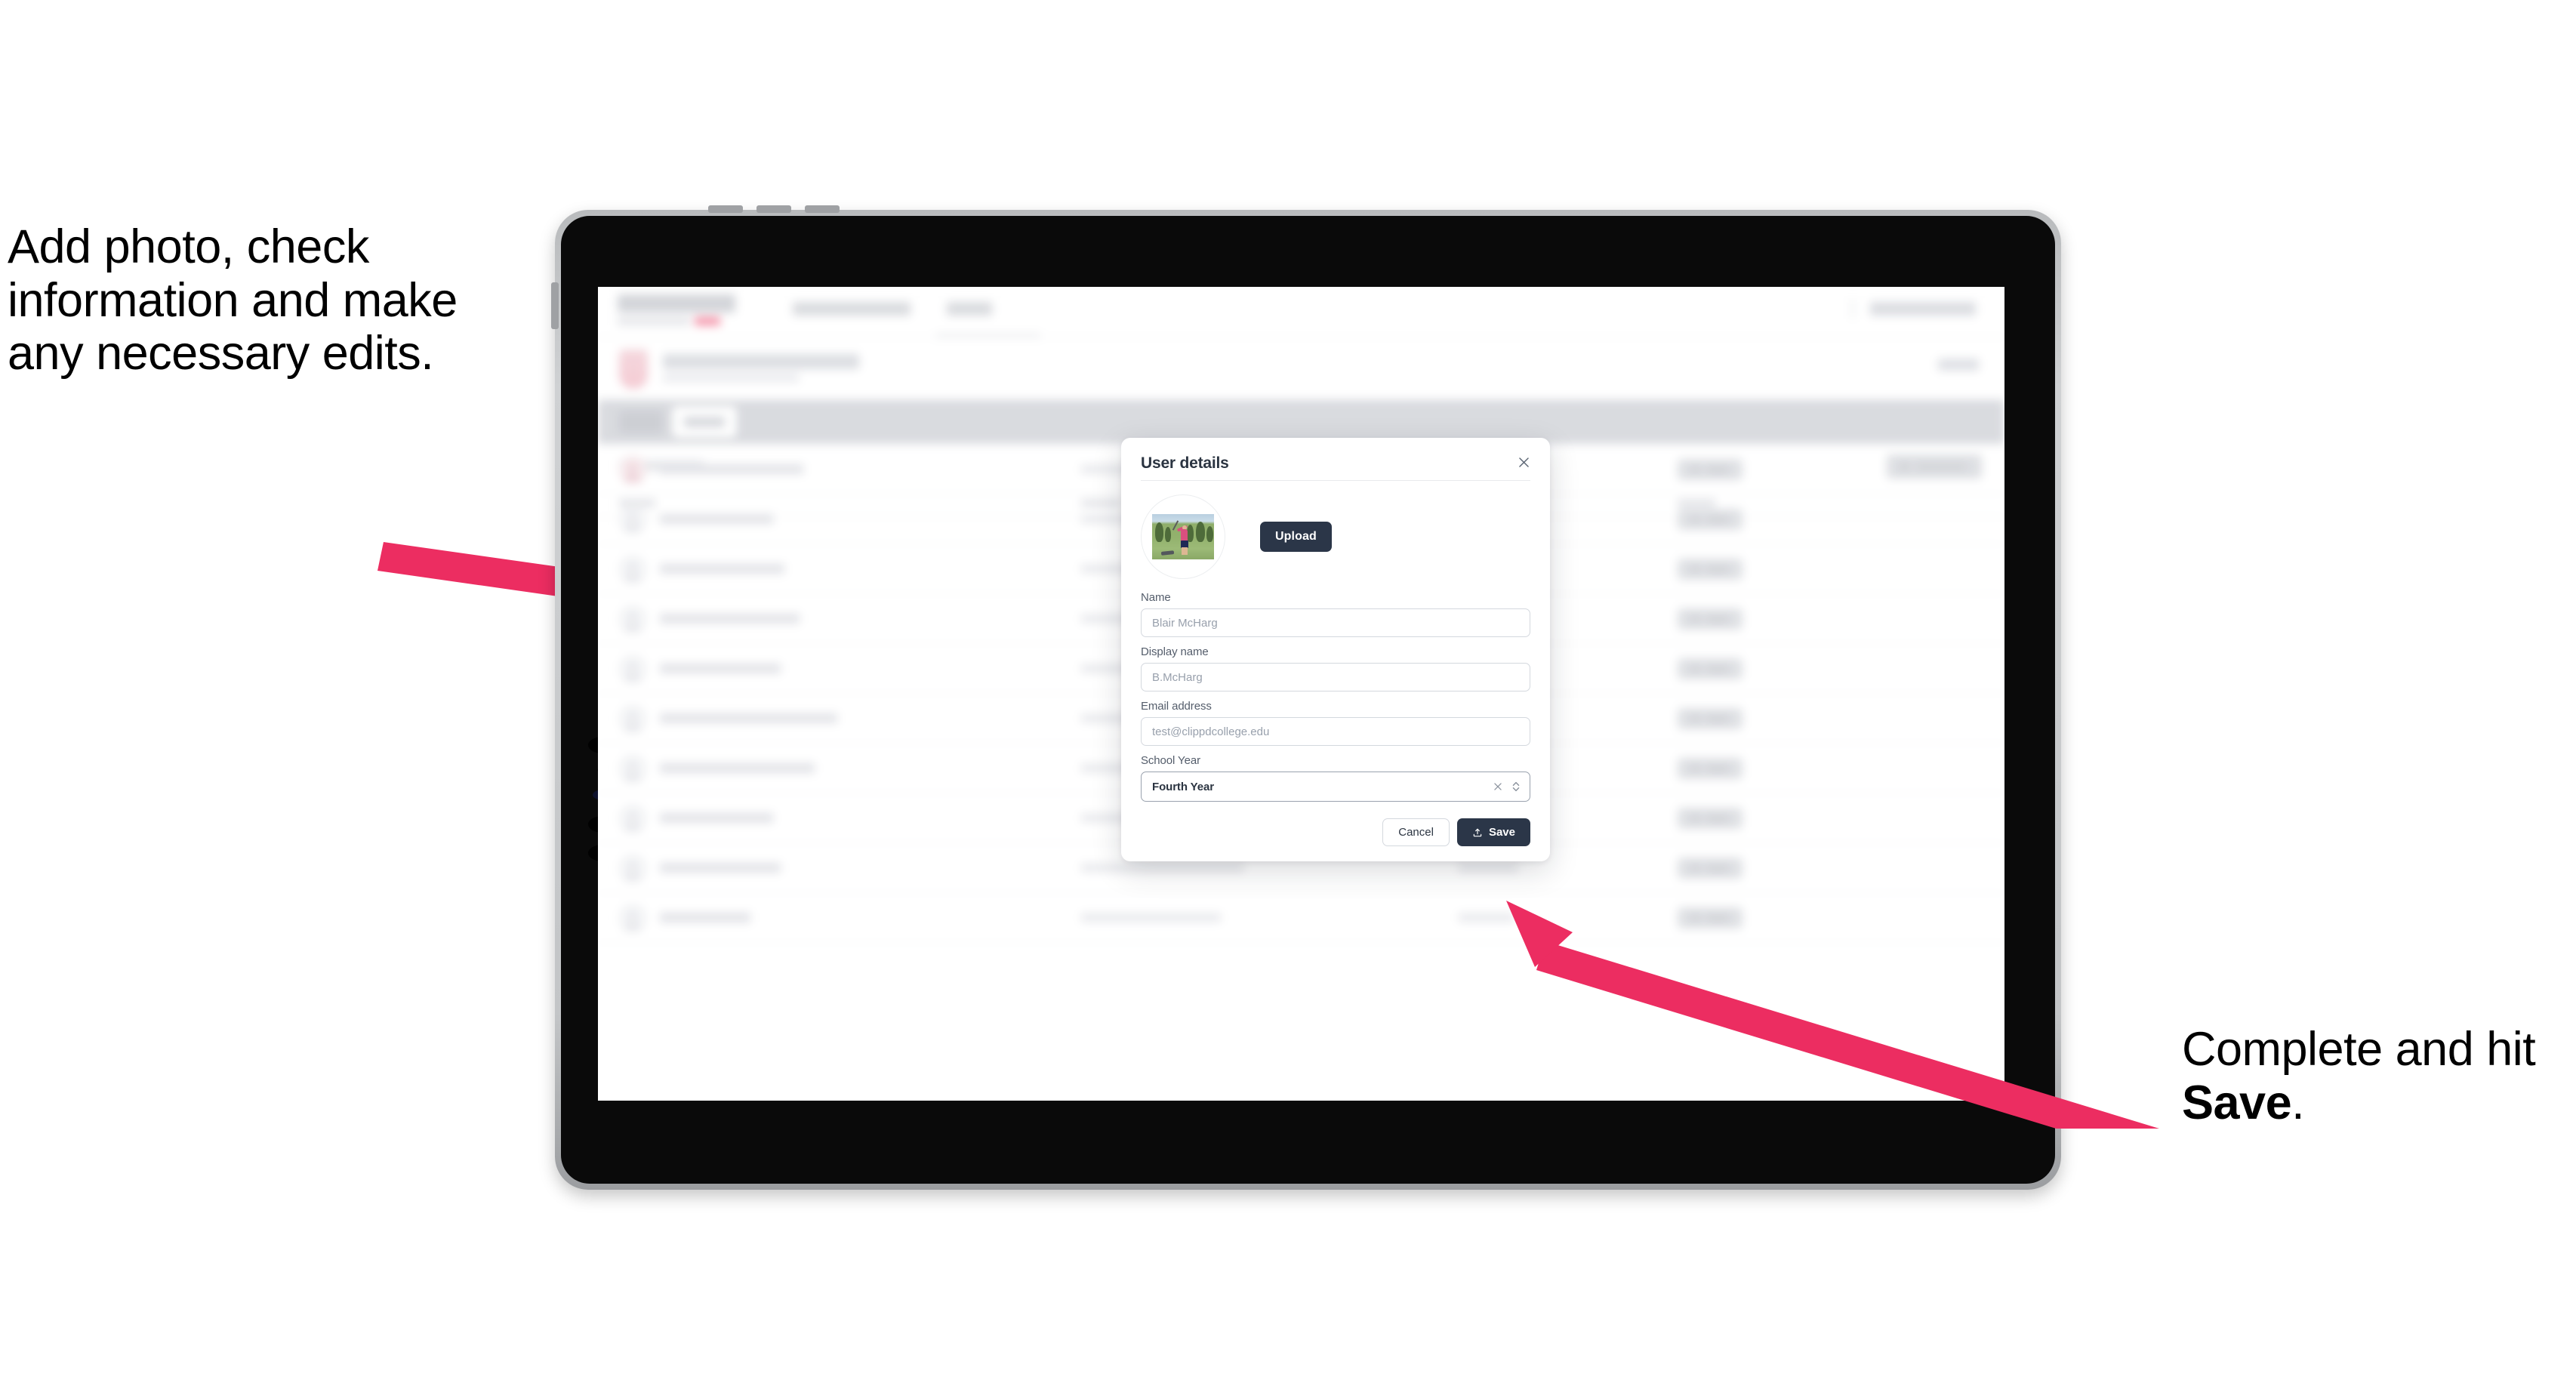 The height and width of the screenshot is (1386, 2576). I want to click on avatar, so click(1183, 536).